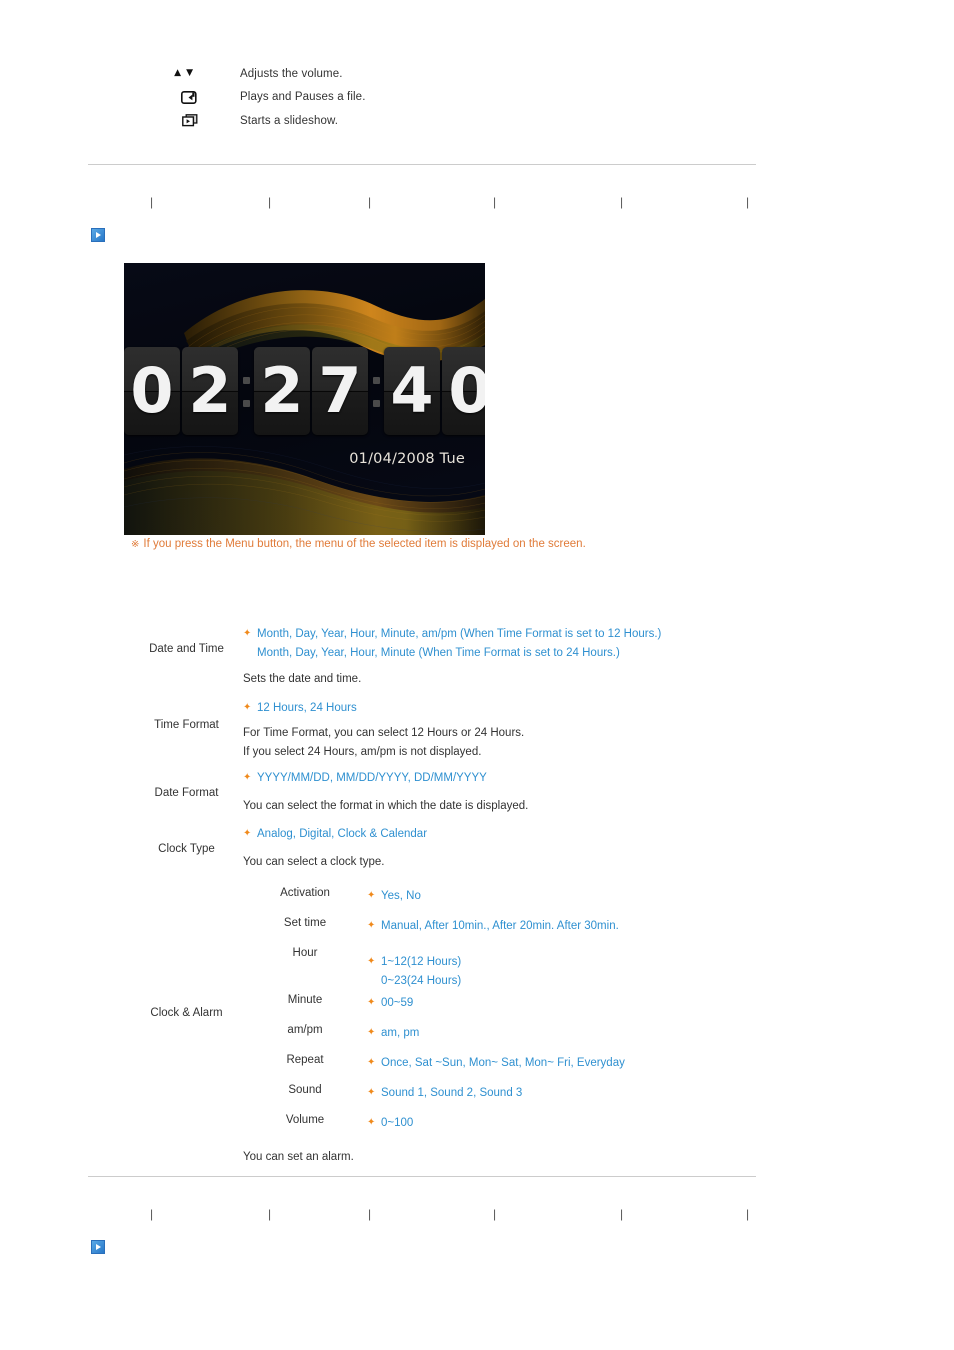 Image resolution: width=954 pixels, height=1350 pixels. I want to click on option-value: 0~23(24 Hours), so click(421, 980).